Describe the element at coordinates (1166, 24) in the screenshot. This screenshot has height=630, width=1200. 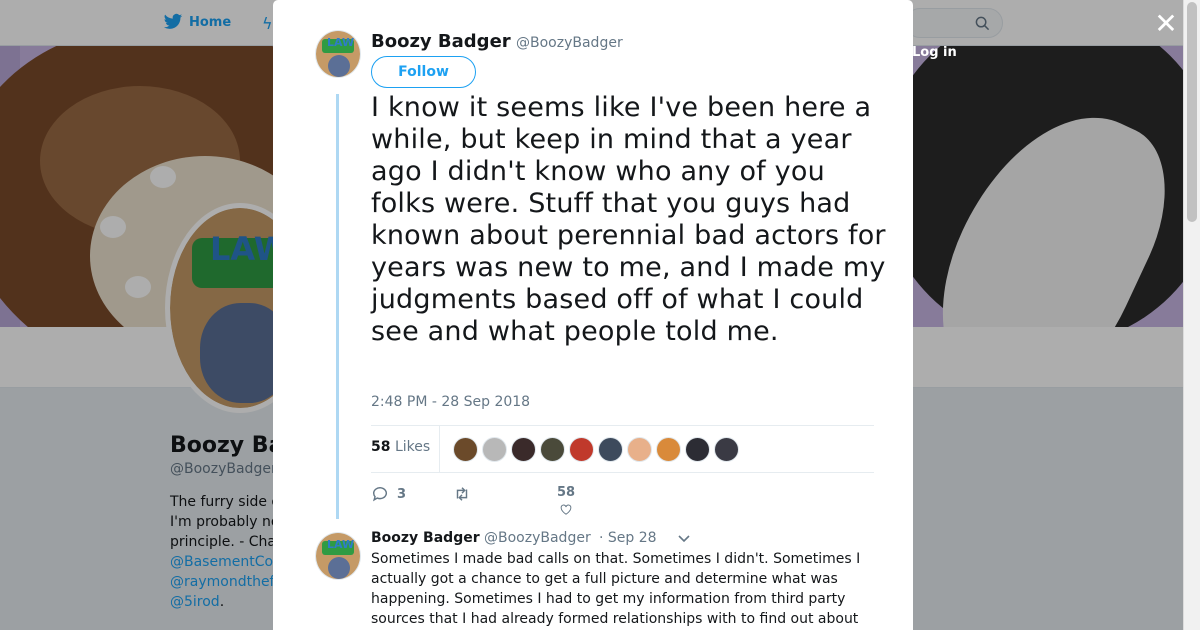
I see `close-modal-icon: ✕` at that location.